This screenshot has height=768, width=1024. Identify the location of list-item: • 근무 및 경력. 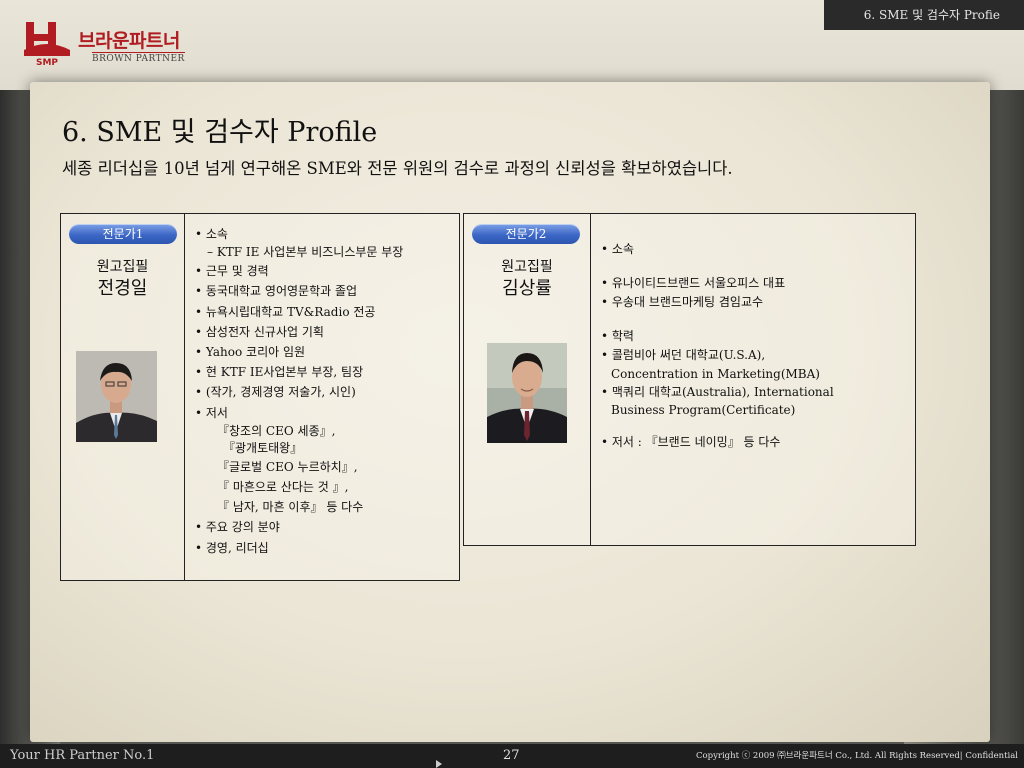
(232, 271).